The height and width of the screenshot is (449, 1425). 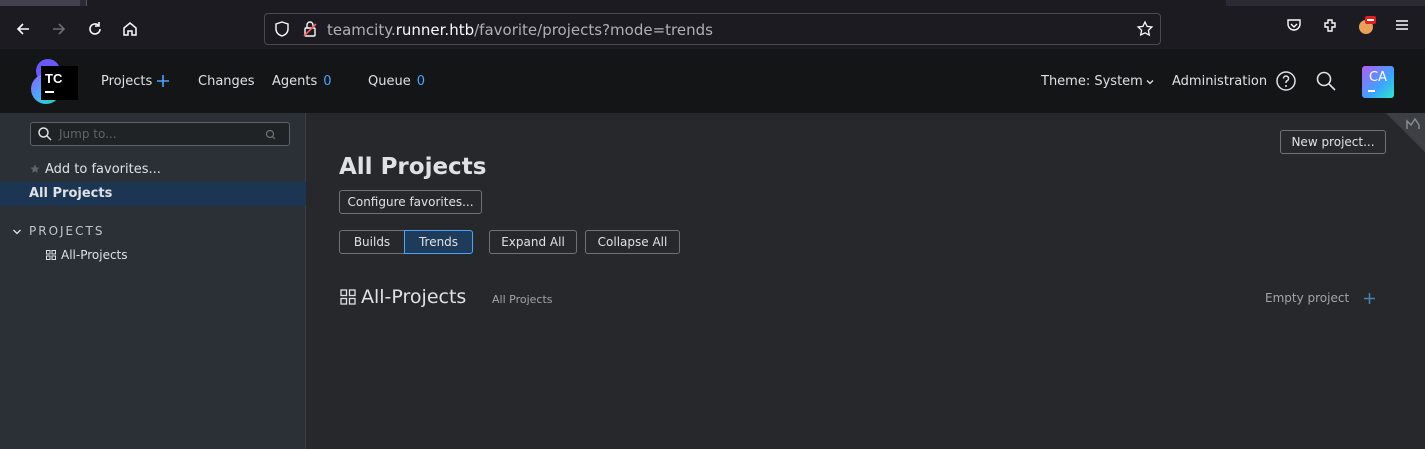 I want to click on tab-inactive, so click(x=40, y=3).